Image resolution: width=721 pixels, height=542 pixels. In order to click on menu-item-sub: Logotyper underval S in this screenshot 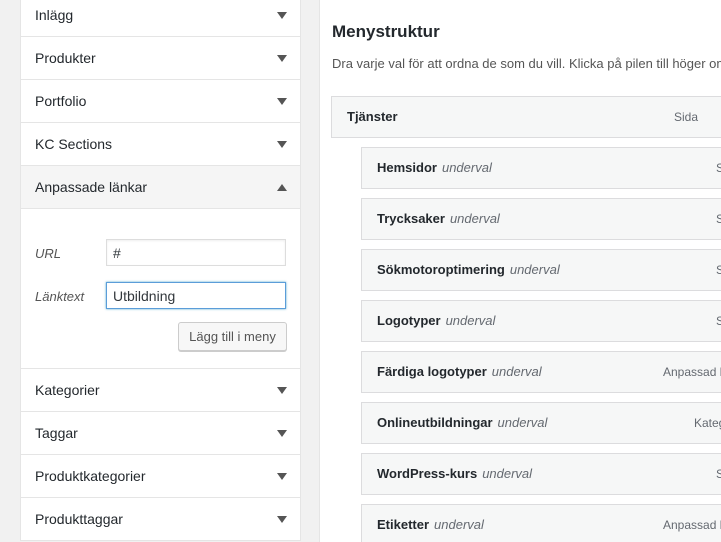, I will do `click(541, 321)`.